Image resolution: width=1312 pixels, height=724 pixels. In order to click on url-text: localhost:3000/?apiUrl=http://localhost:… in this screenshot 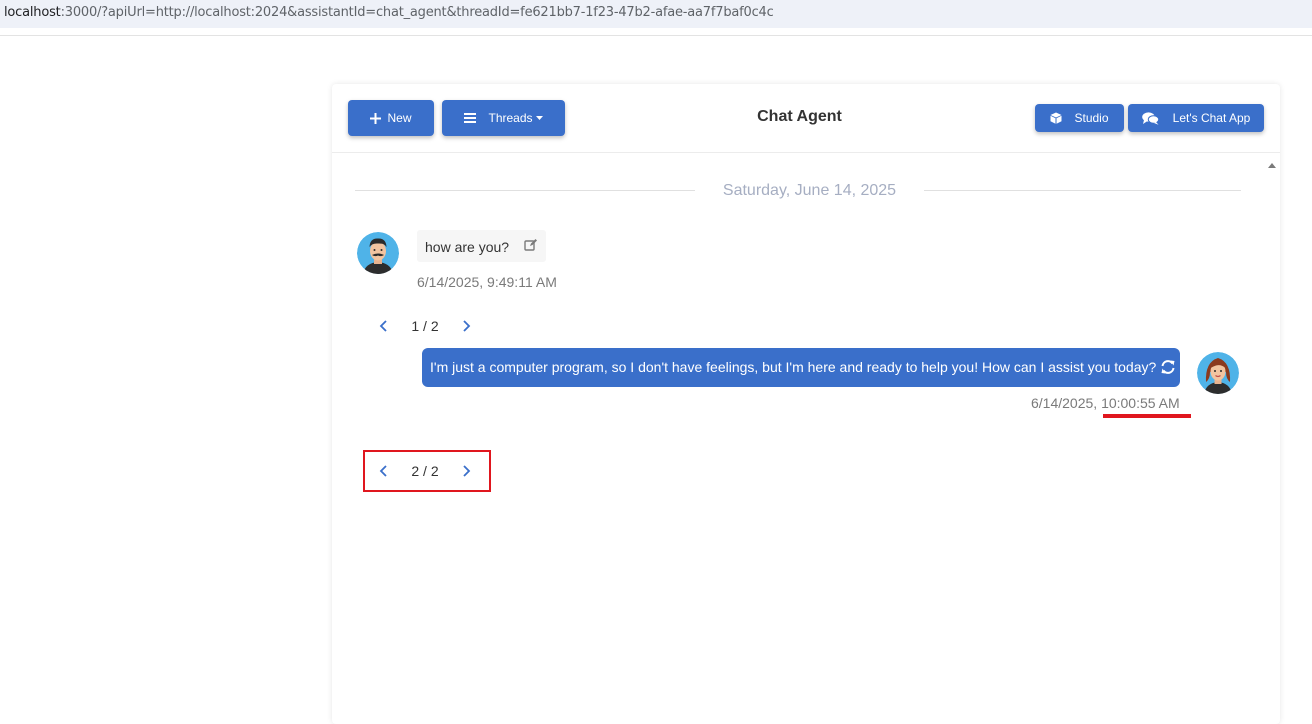, I will do `click(389, 12)`.